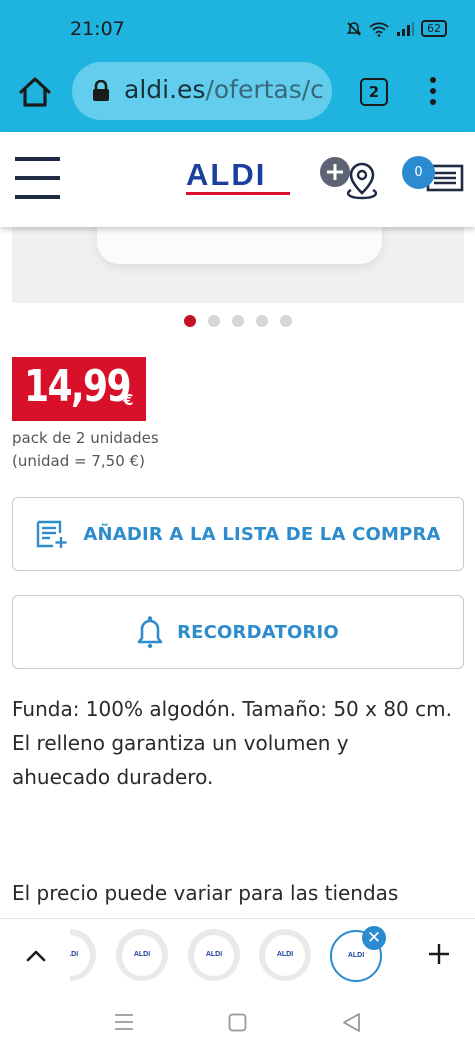 The height and width of the screenshot is (1056, 475). Describe the element at coordinates (396, 28) in the screenshot. I see `status-icons: 62` at that location.